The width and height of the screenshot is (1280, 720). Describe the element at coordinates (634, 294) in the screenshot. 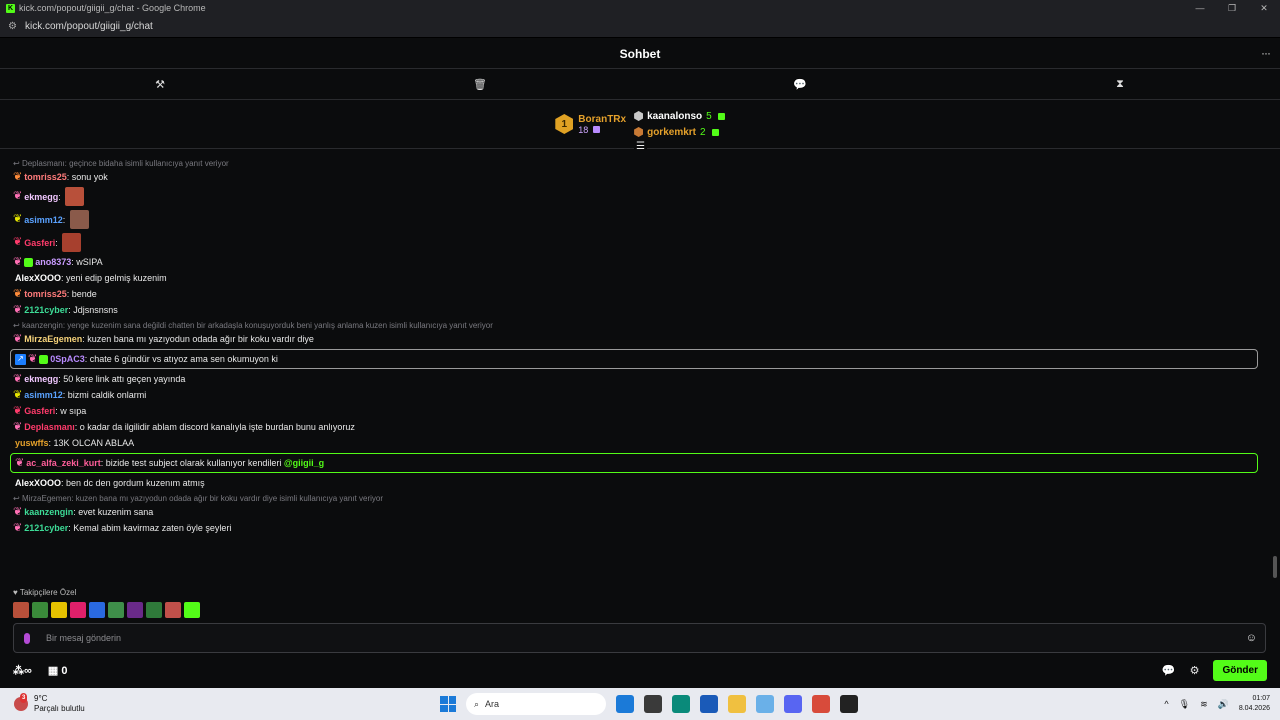

I see `chat-message: ❦ tomriss25: bende` at that location.